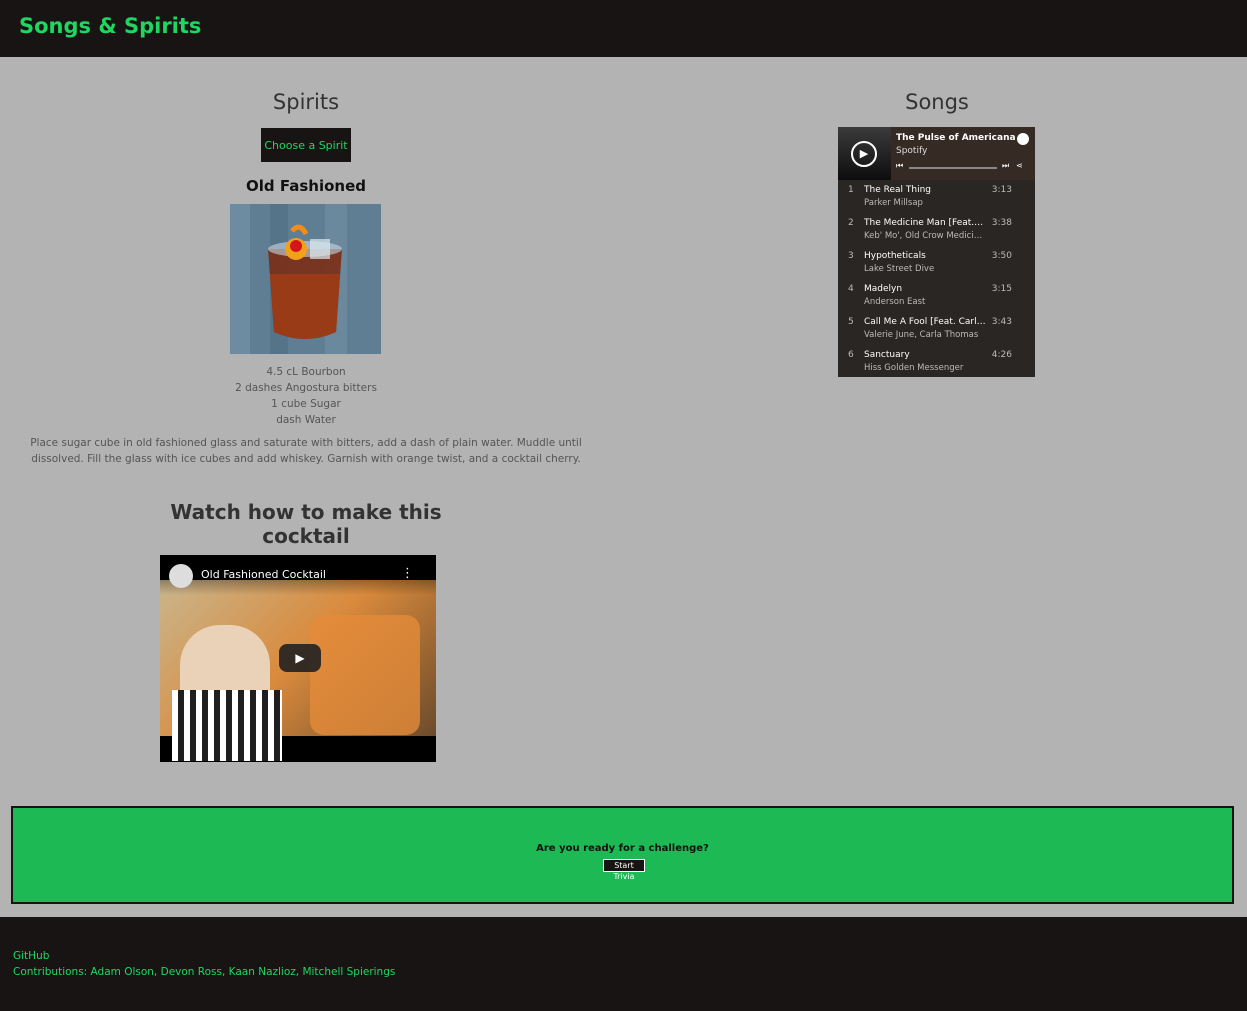 This screenshot has width=1247, height=1011. Describe the element at coordinates (1001, 190) in the screenshot. I see `track-duration: 3:13` at that location.